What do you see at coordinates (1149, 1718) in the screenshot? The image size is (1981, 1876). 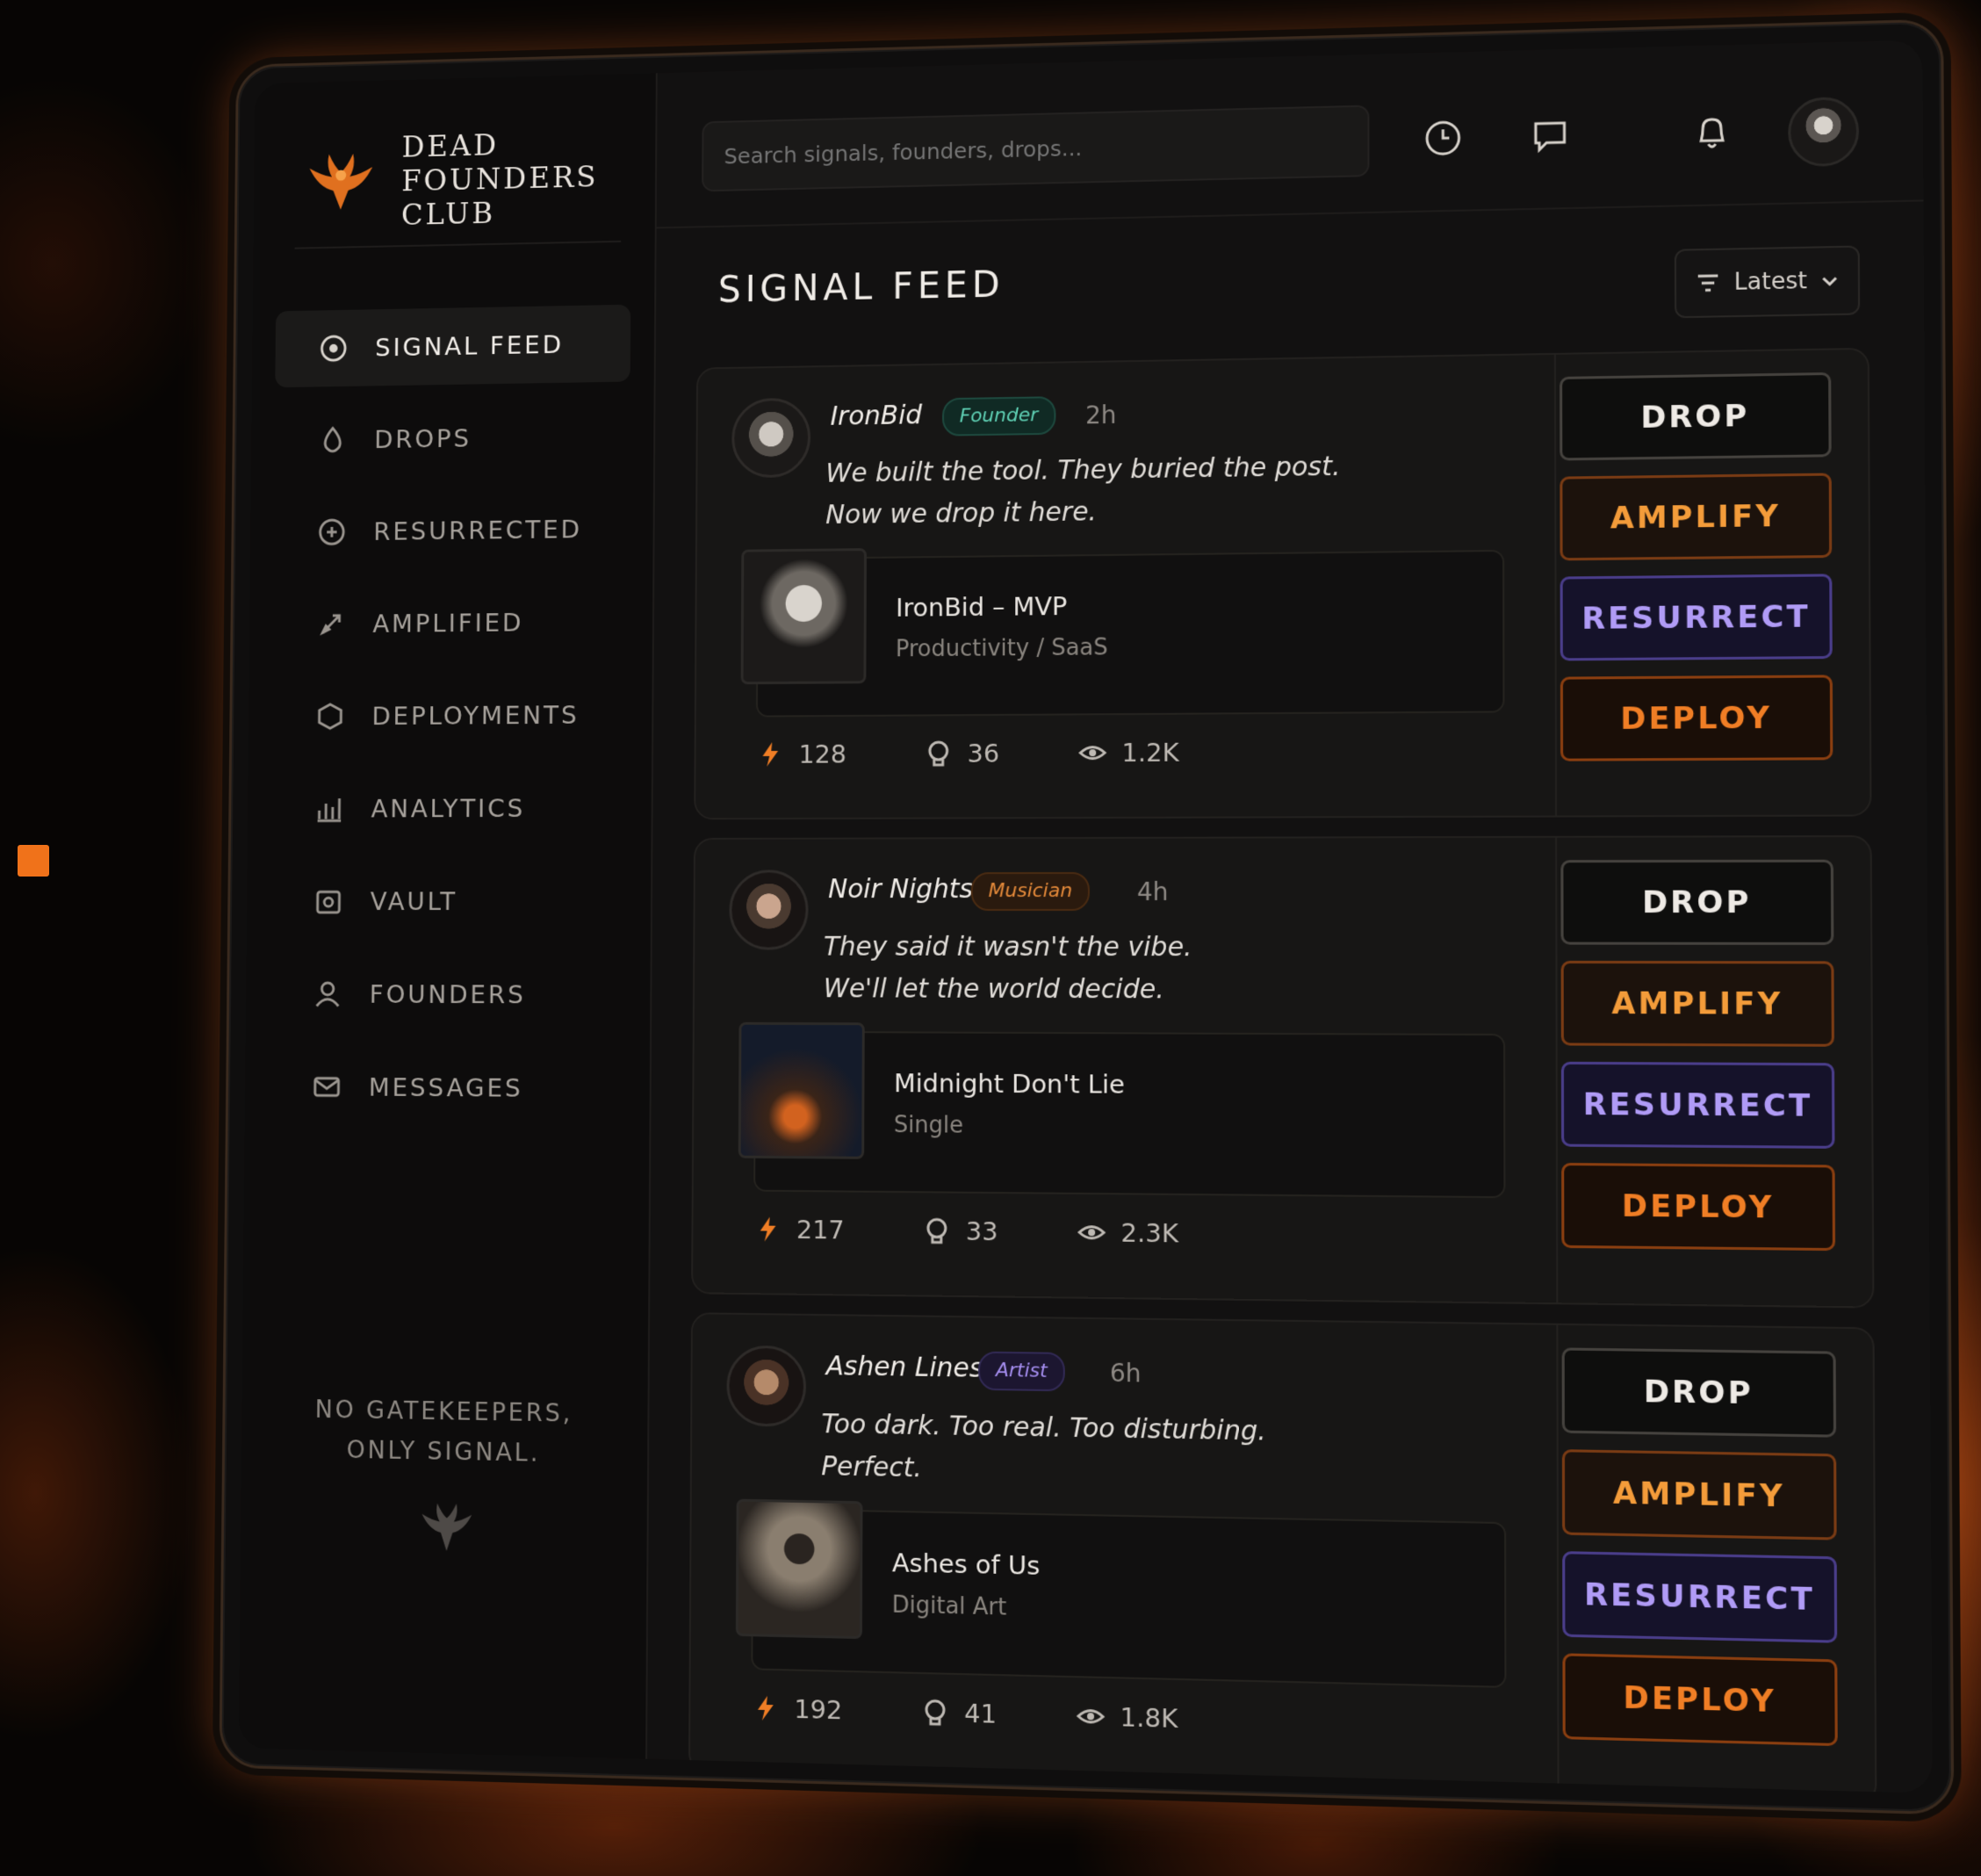 I see `views-count: 1.8K` at bounding box center [1149, 1718].